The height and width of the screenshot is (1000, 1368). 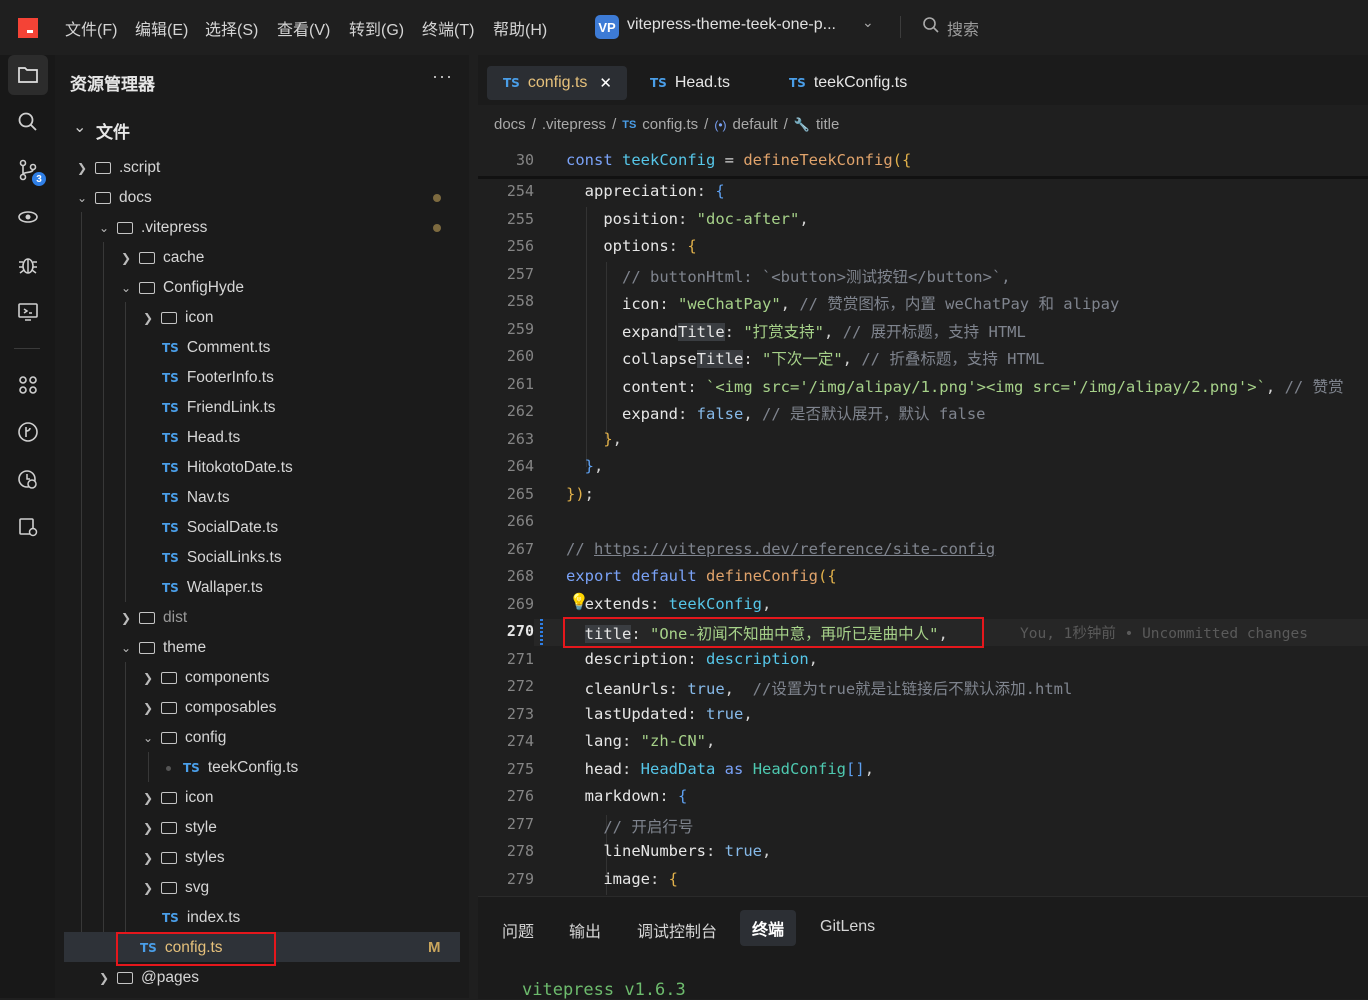 What do you see at coordinates (604, 990) in the screenshot?
I see `terminal-output: vitepress v1.6.3` at bounding box center [604, 990].